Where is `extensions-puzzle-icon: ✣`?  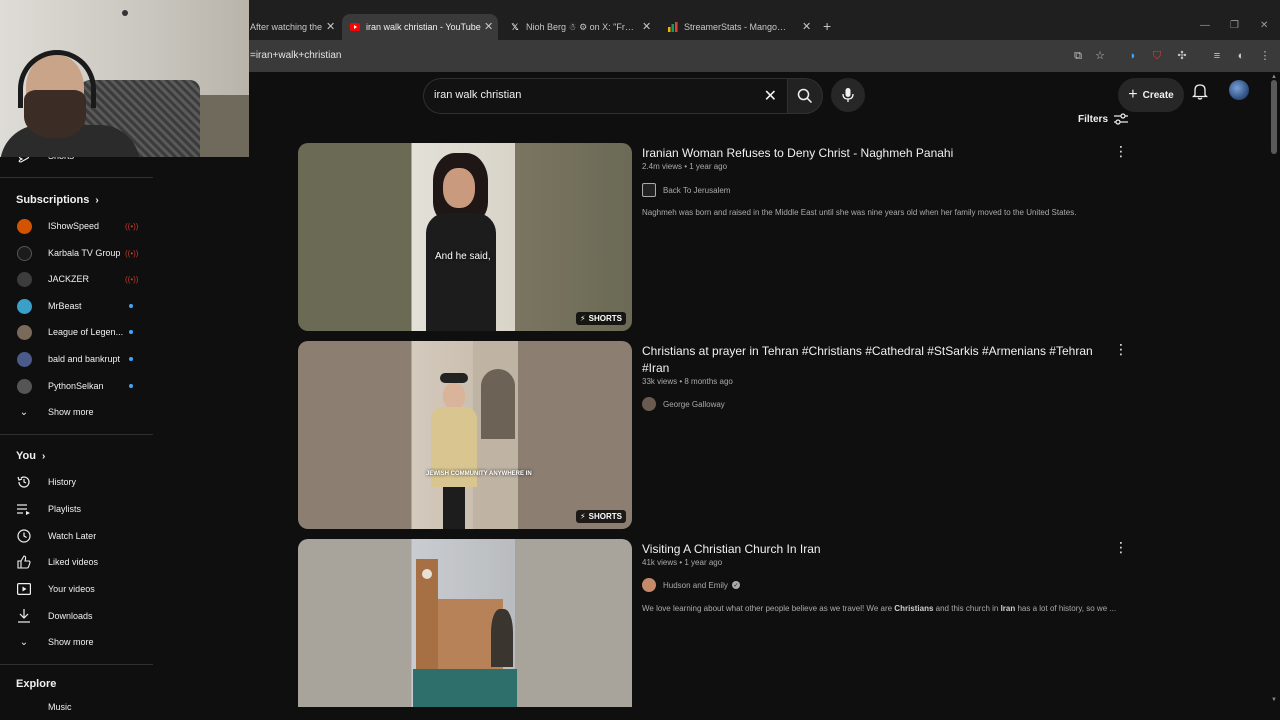 extensions-puzzle-icon: ✣ is located at coordinates (1182, 56).